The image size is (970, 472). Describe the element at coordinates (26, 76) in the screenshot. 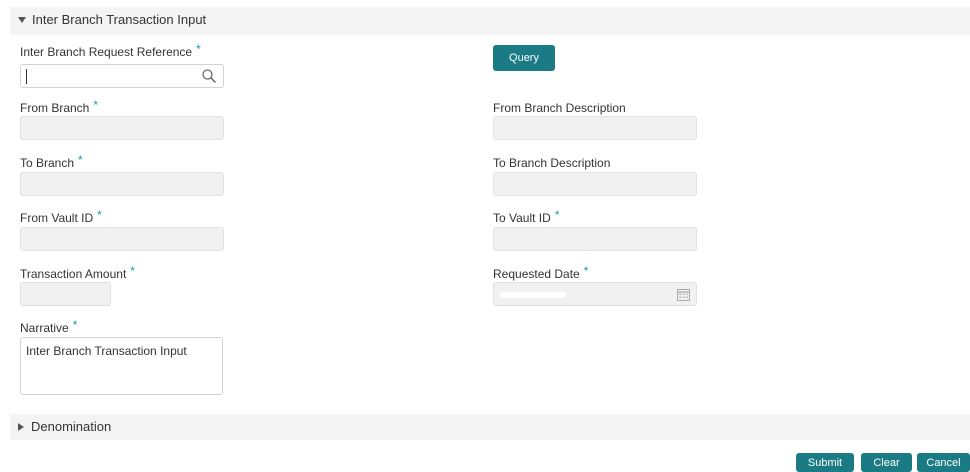

I see `text-cursor` at that location.